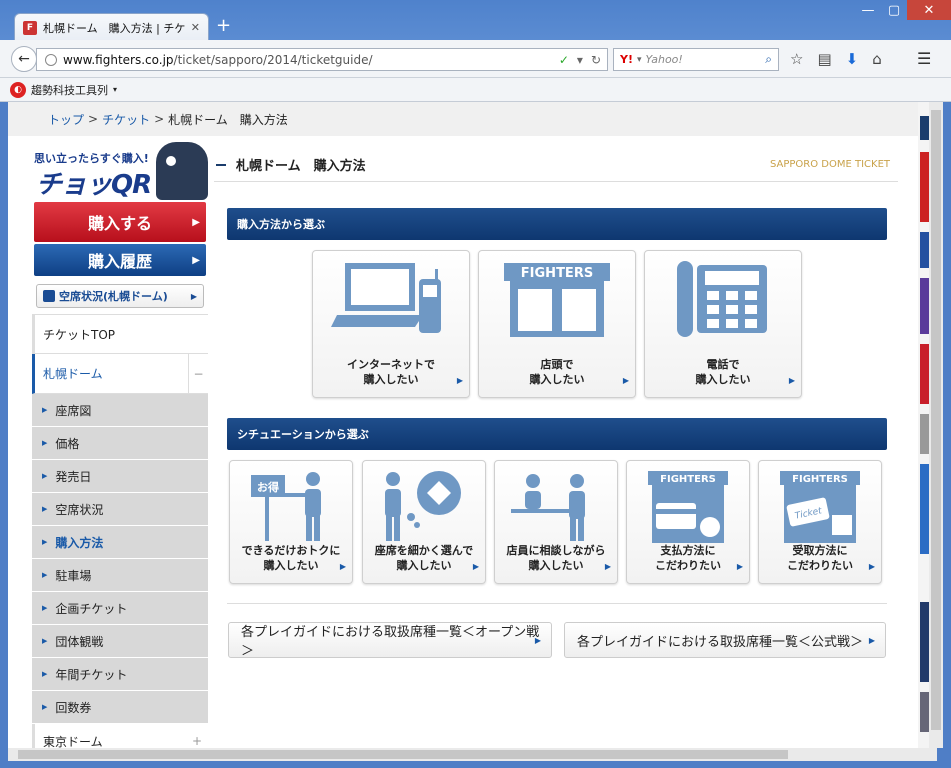  I want to click on method-phone-card: 電話で 購入したい ▶, so click(723, 324).